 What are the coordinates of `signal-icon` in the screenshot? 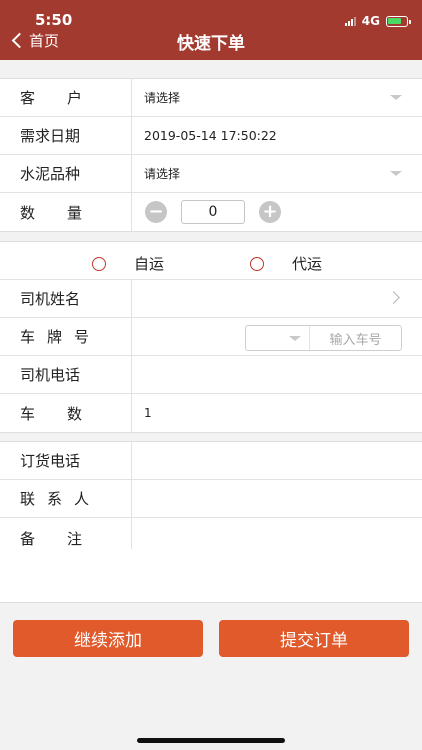 It's located at (350, 21).